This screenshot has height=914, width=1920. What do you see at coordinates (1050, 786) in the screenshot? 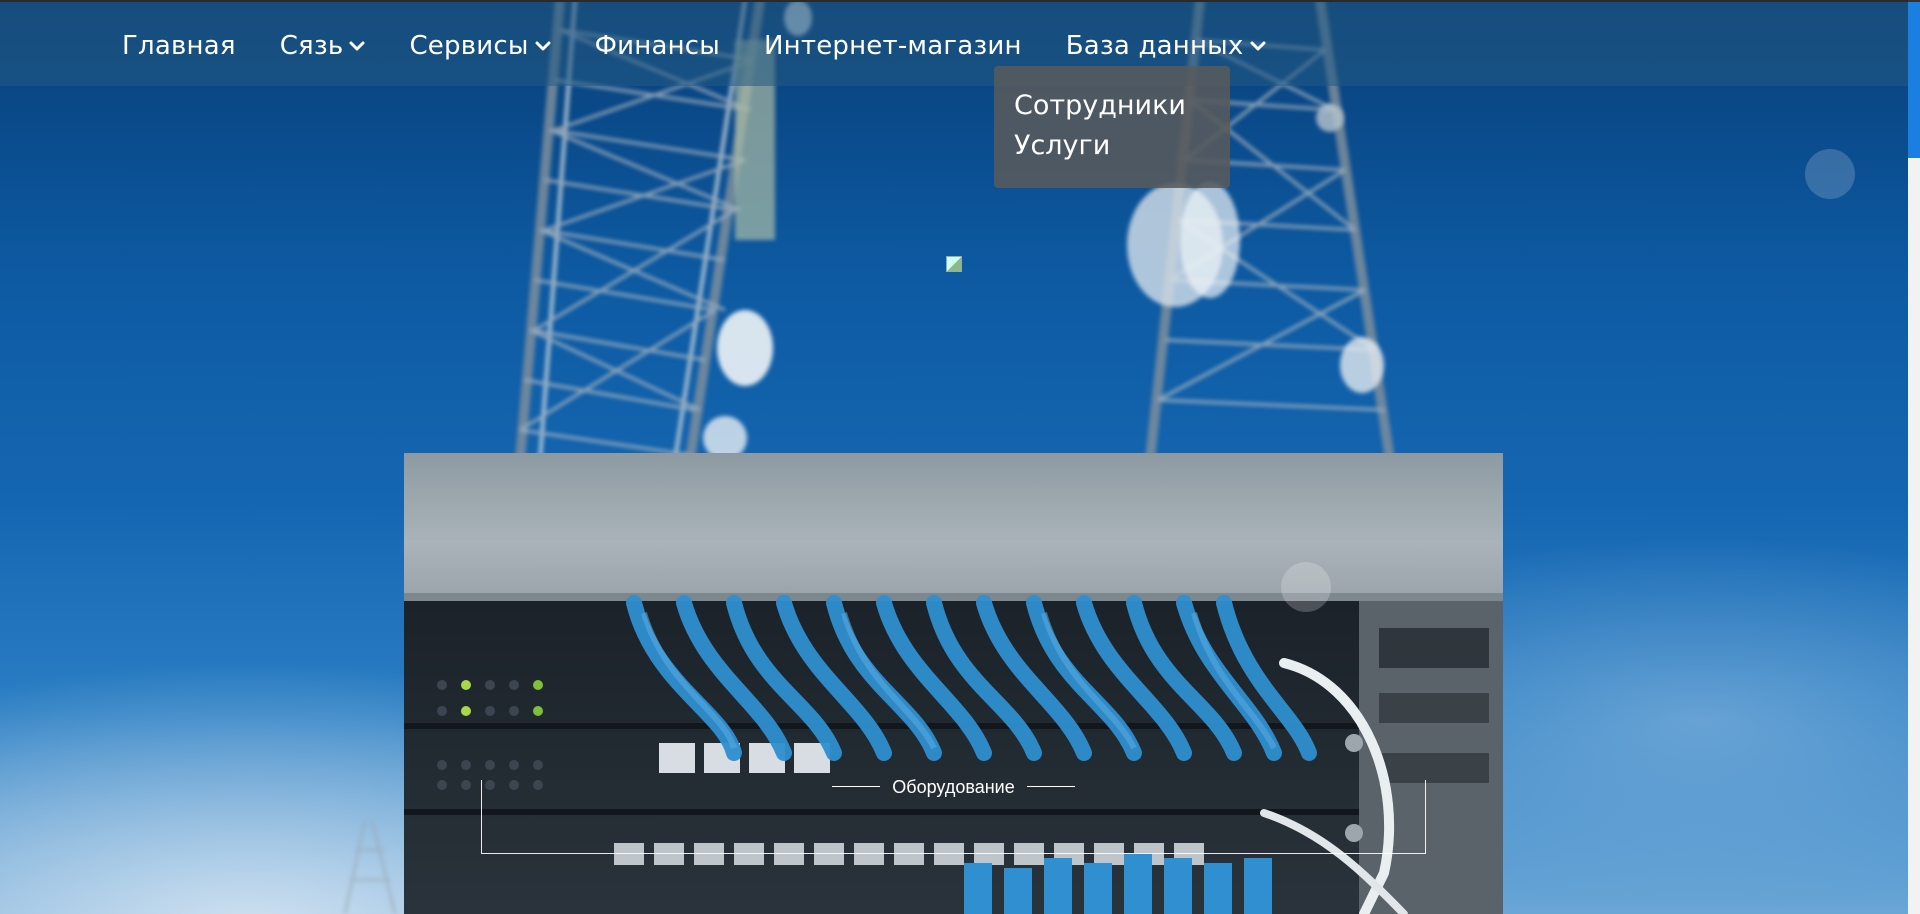
I see `caption-rule-right` at bounding box center [1050, 786].